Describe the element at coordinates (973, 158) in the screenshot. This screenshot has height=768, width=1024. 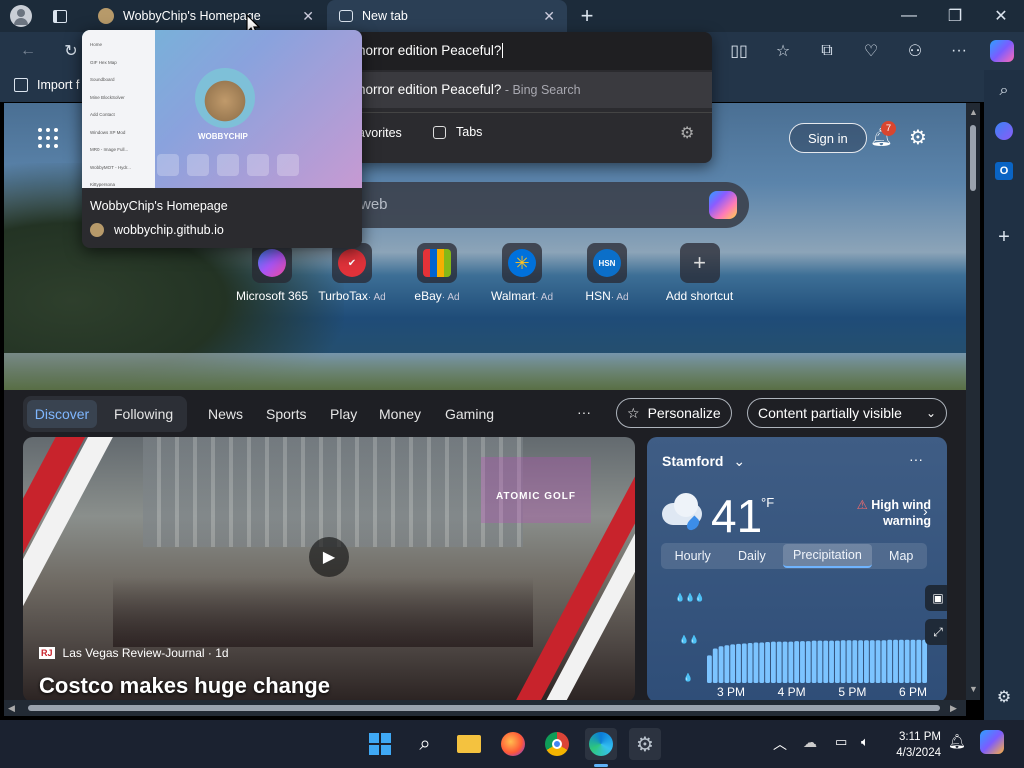
I see `scroll-thumb` at that location.